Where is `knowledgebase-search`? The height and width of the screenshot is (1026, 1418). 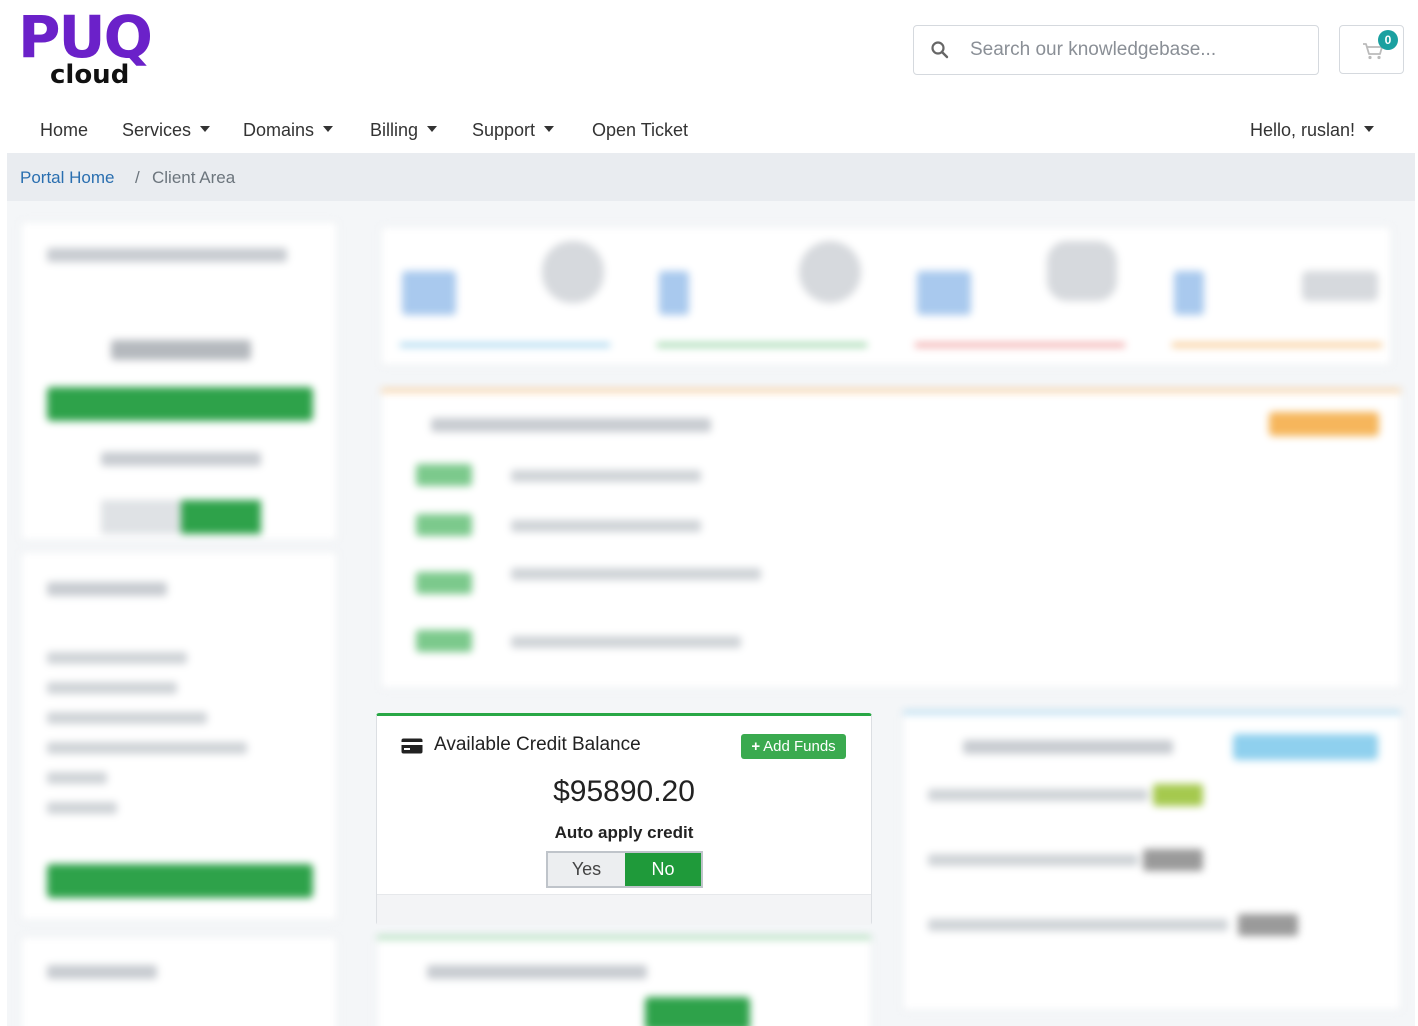
knowledgebase-search is located at coordinates (1116, 50).